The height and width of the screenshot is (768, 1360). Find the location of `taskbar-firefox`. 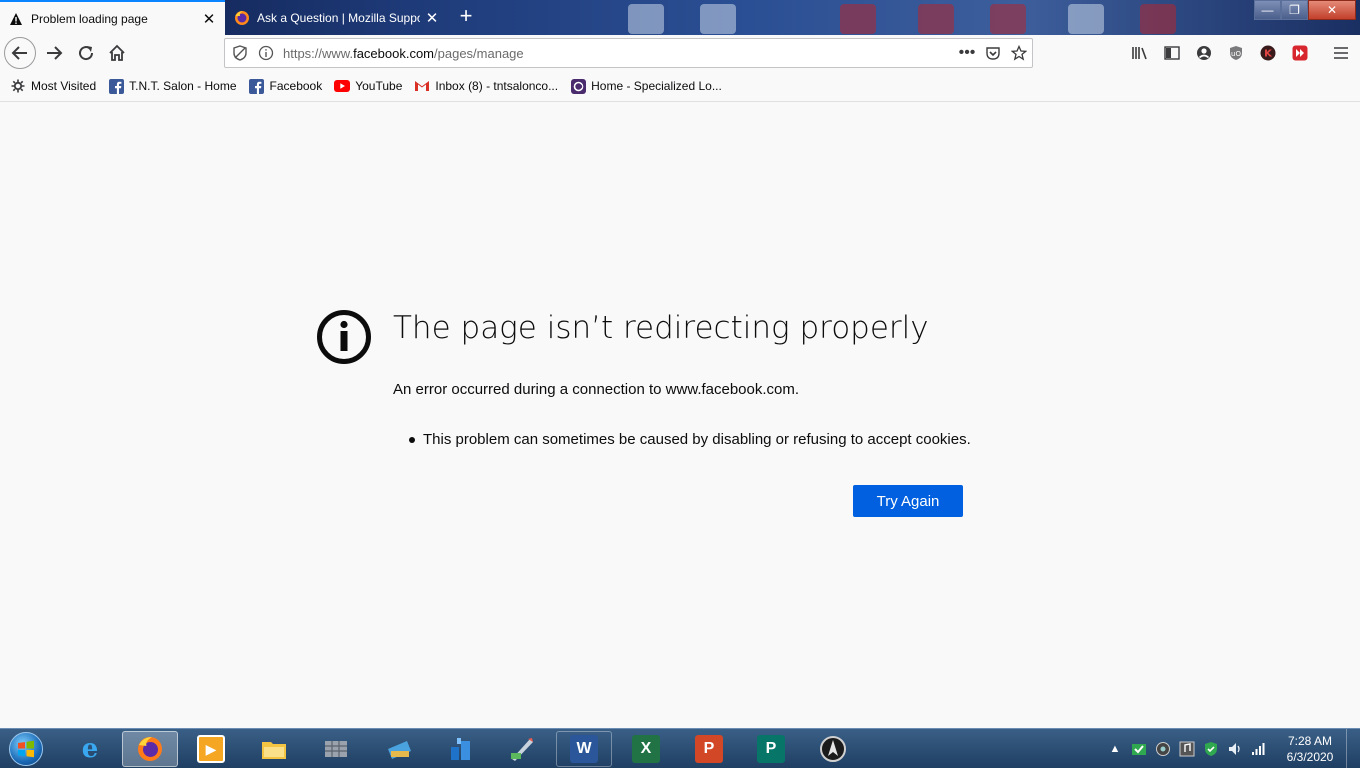

taskbar-firefox is located at coordinates (150, 749).